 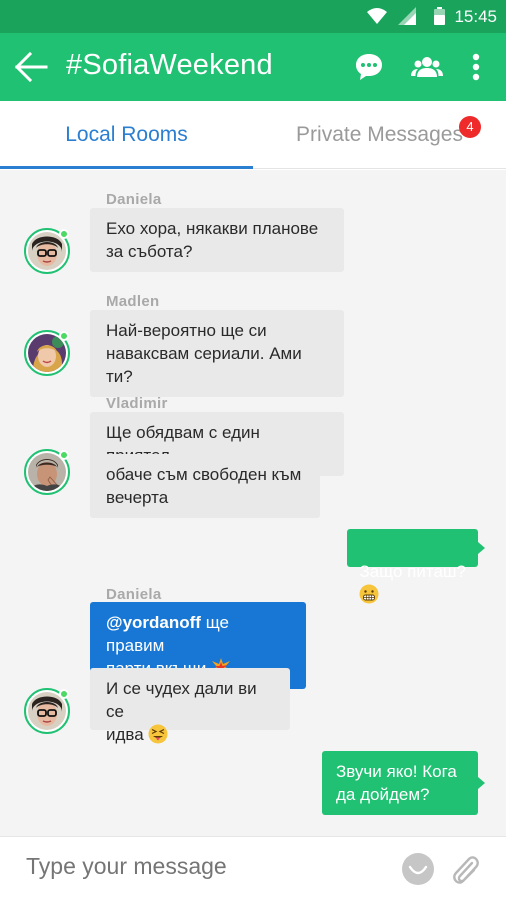 I want to click on wifi-icon, so click(x=377, y=16).